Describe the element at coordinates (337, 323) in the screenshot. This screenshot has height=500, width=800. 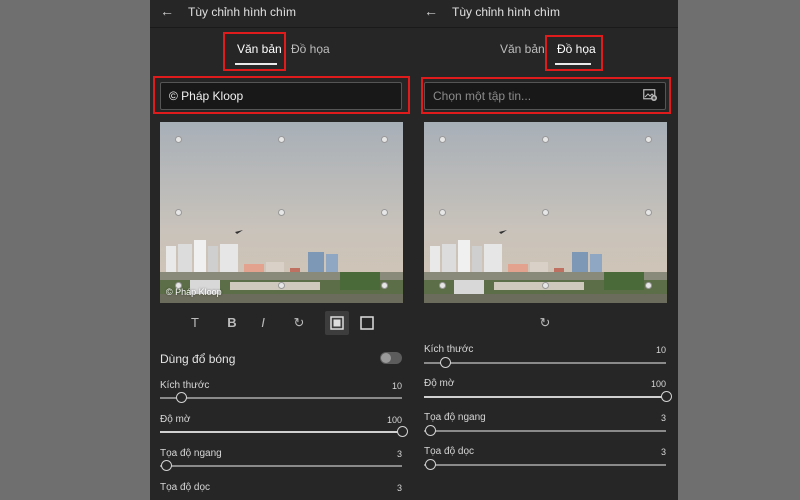
I see `filled-square-icon` at that location.